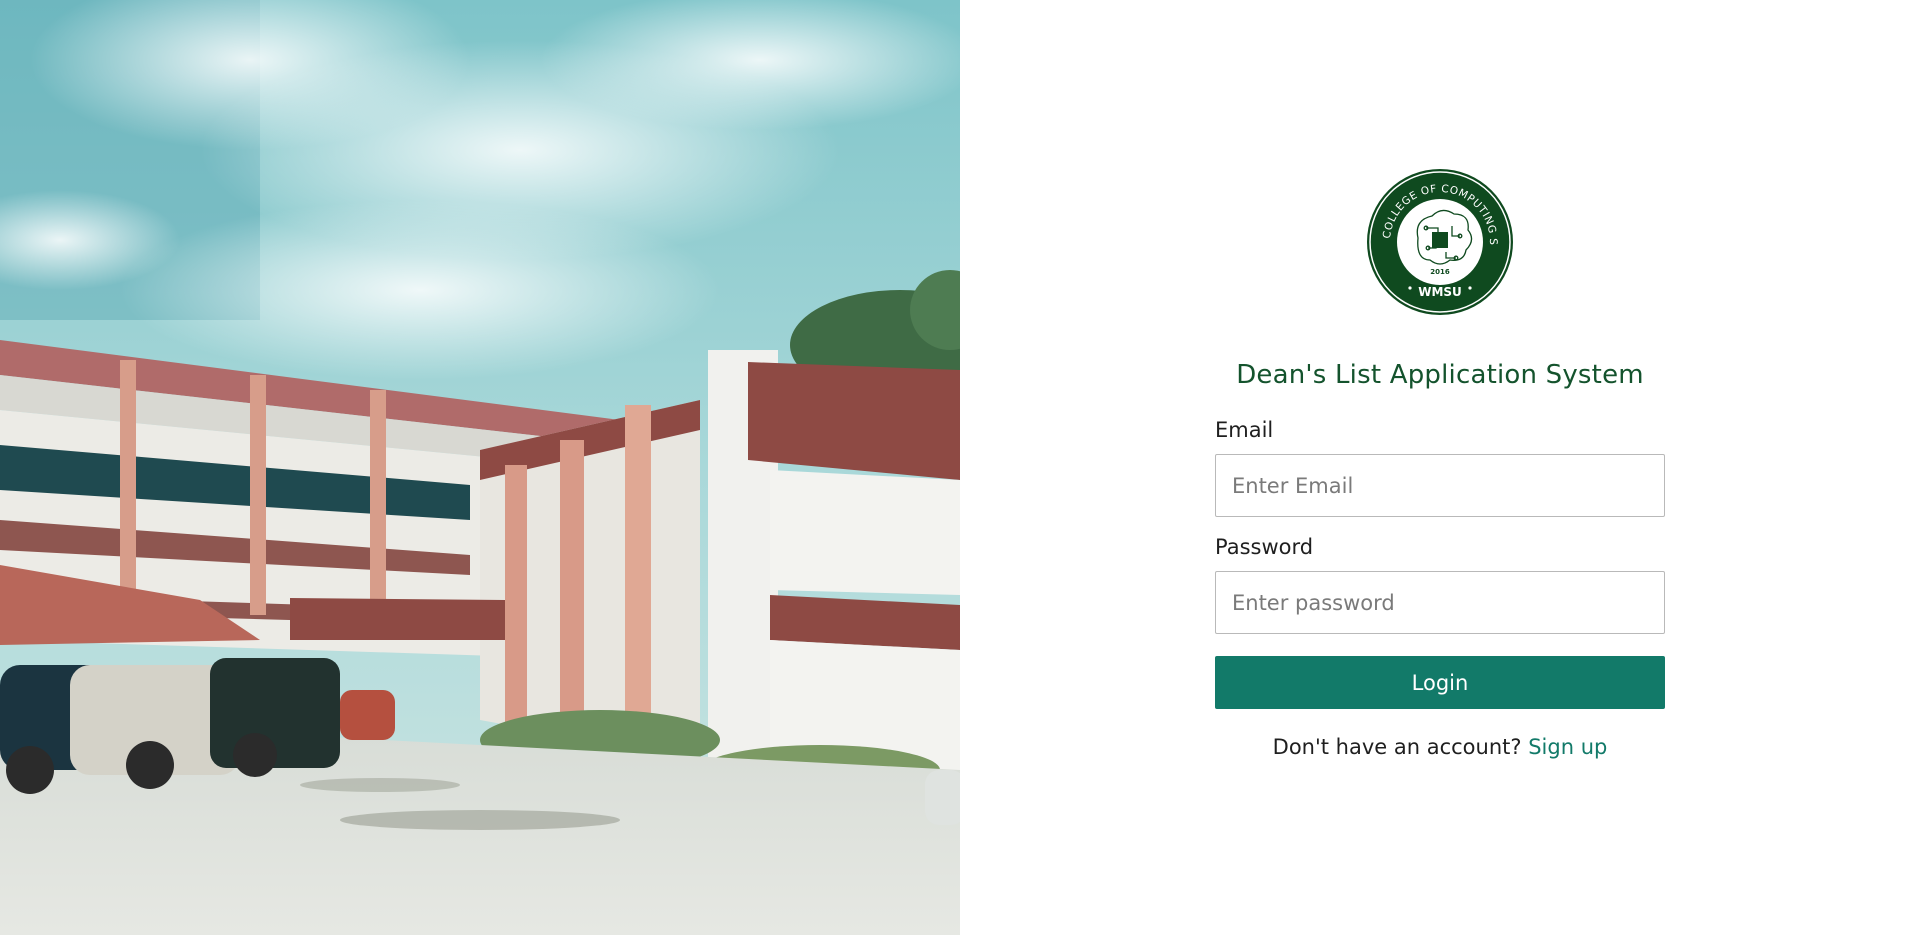  I want to click on password-label: Password, so click(1264, 547).